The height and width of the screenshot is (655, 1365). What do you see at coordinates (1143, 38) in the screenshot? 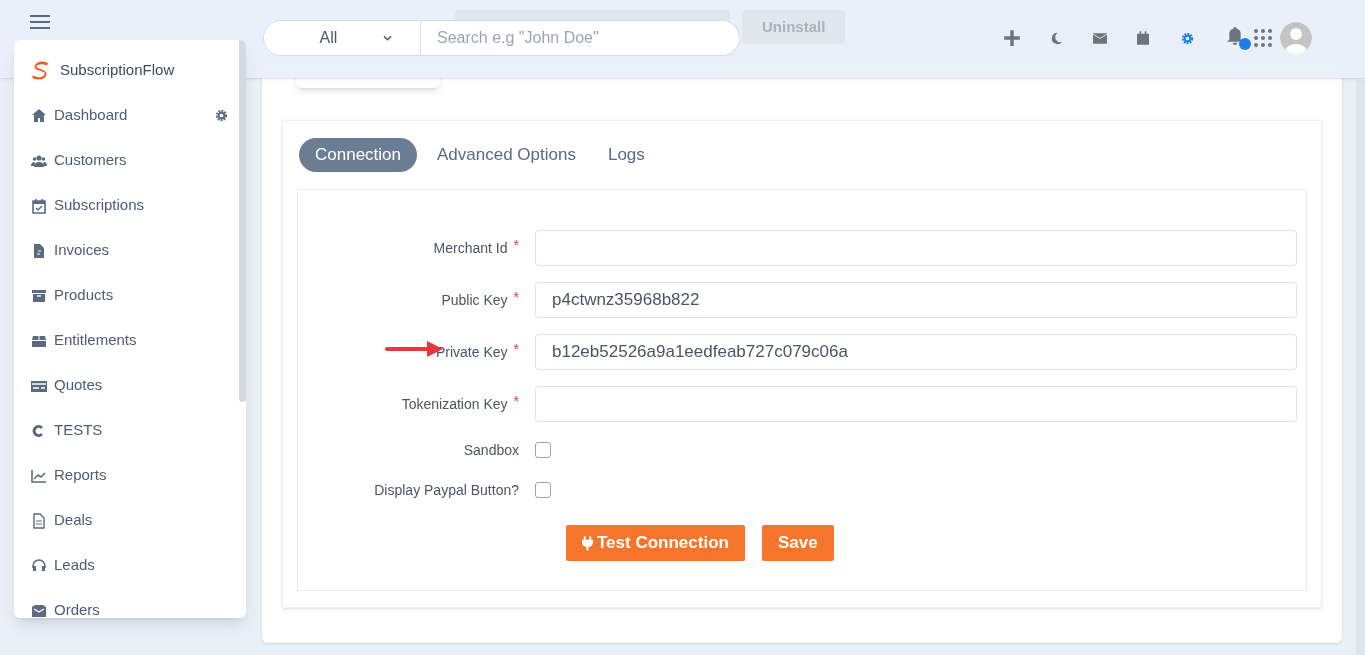
I see `calendar-icon` at bounding box center [1143, 38].